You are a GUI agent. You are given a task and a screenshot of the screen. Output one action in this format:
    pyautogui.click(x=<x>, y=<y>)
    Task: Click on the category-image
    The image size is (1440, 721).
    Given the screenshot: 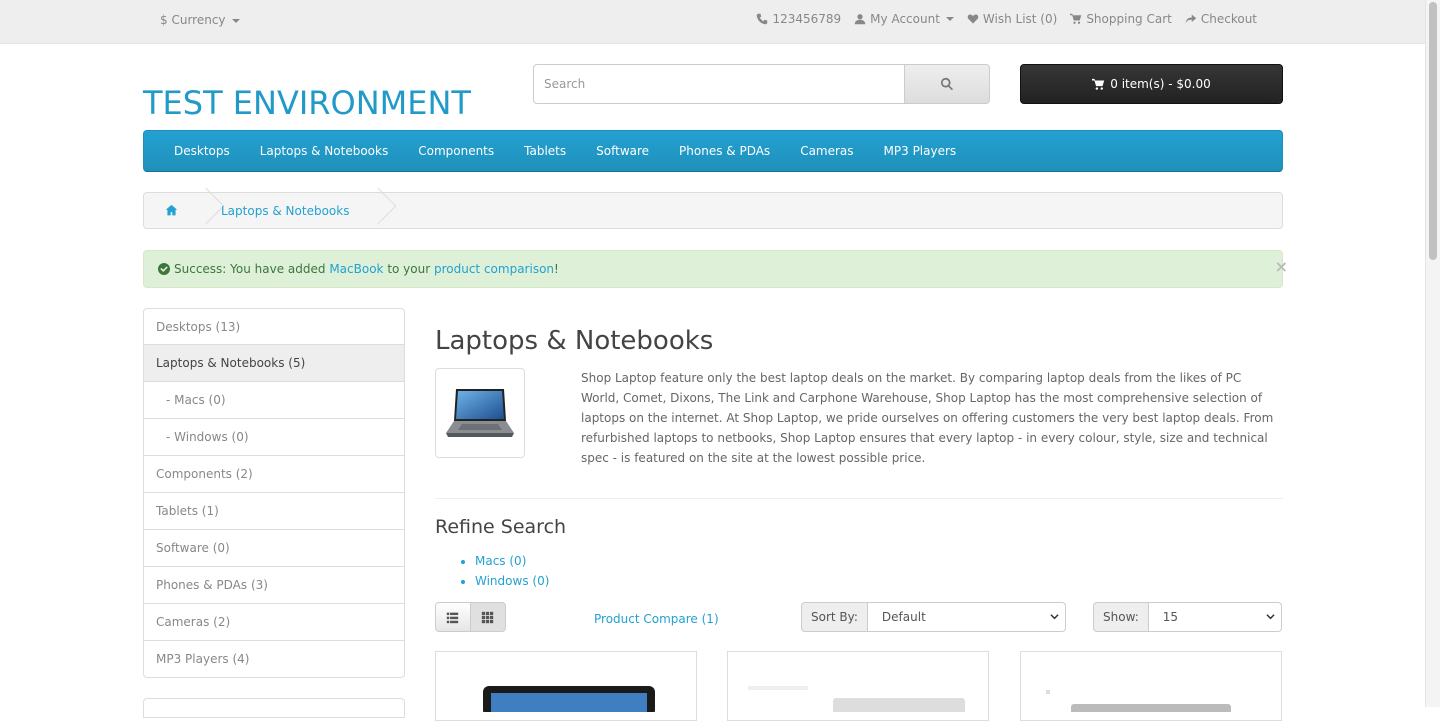 What is the action you would take?
    pyautogui.click(x=480, y=413)
    